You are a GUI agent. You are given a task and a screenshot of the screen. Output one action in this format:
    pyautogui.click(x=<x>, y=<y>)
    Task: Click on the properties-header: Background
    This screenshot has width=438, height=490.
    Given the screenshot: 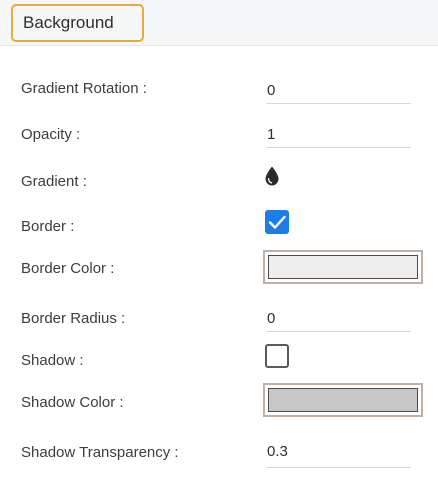 What is the action you would take?
    pyautogui.click(x=219, y=23)
    